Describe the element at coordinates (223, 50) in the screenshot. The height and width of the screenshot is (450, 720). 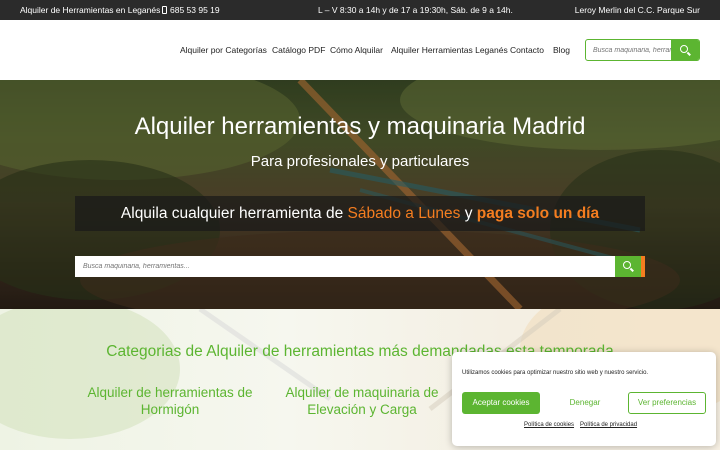
I see `nav-item-categorias: Alquiler por Categorías` at that location.